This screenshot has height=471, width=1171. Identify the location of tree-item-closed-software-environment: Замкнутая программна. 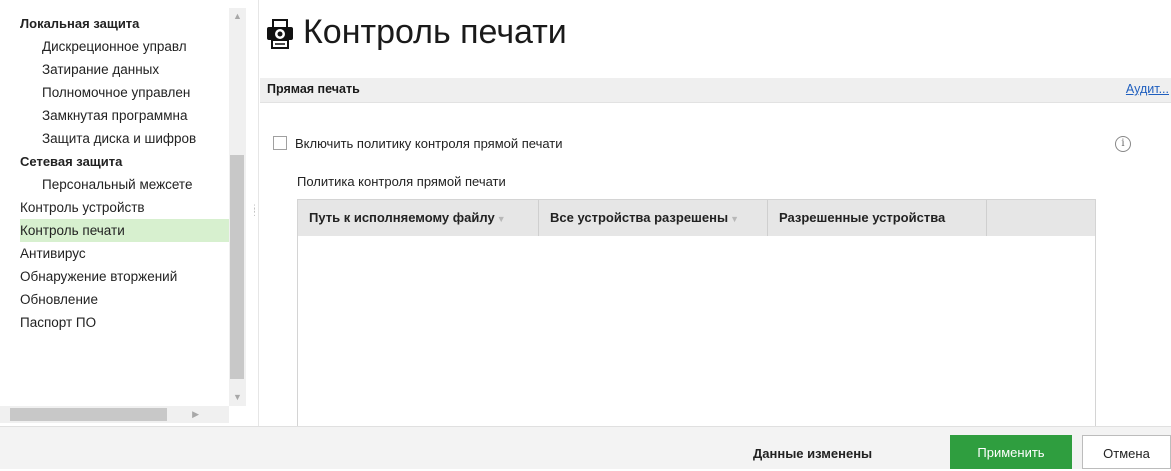
(124, 115).